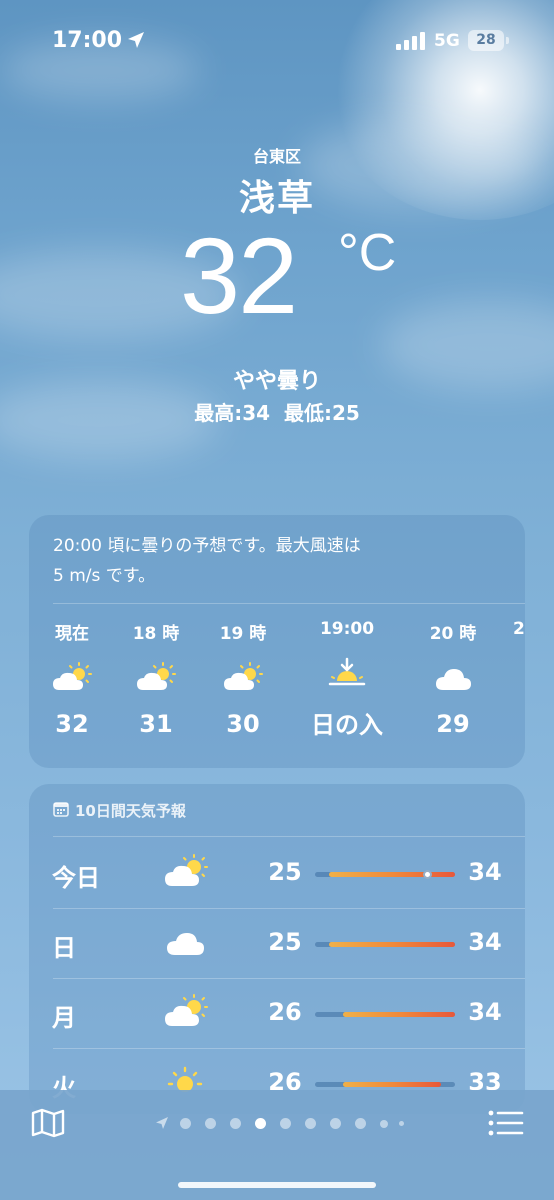  What do you see at coordinates (279, 1124) in the screenshot?
I see `page-indicator` at bounding box center [279, 1124].